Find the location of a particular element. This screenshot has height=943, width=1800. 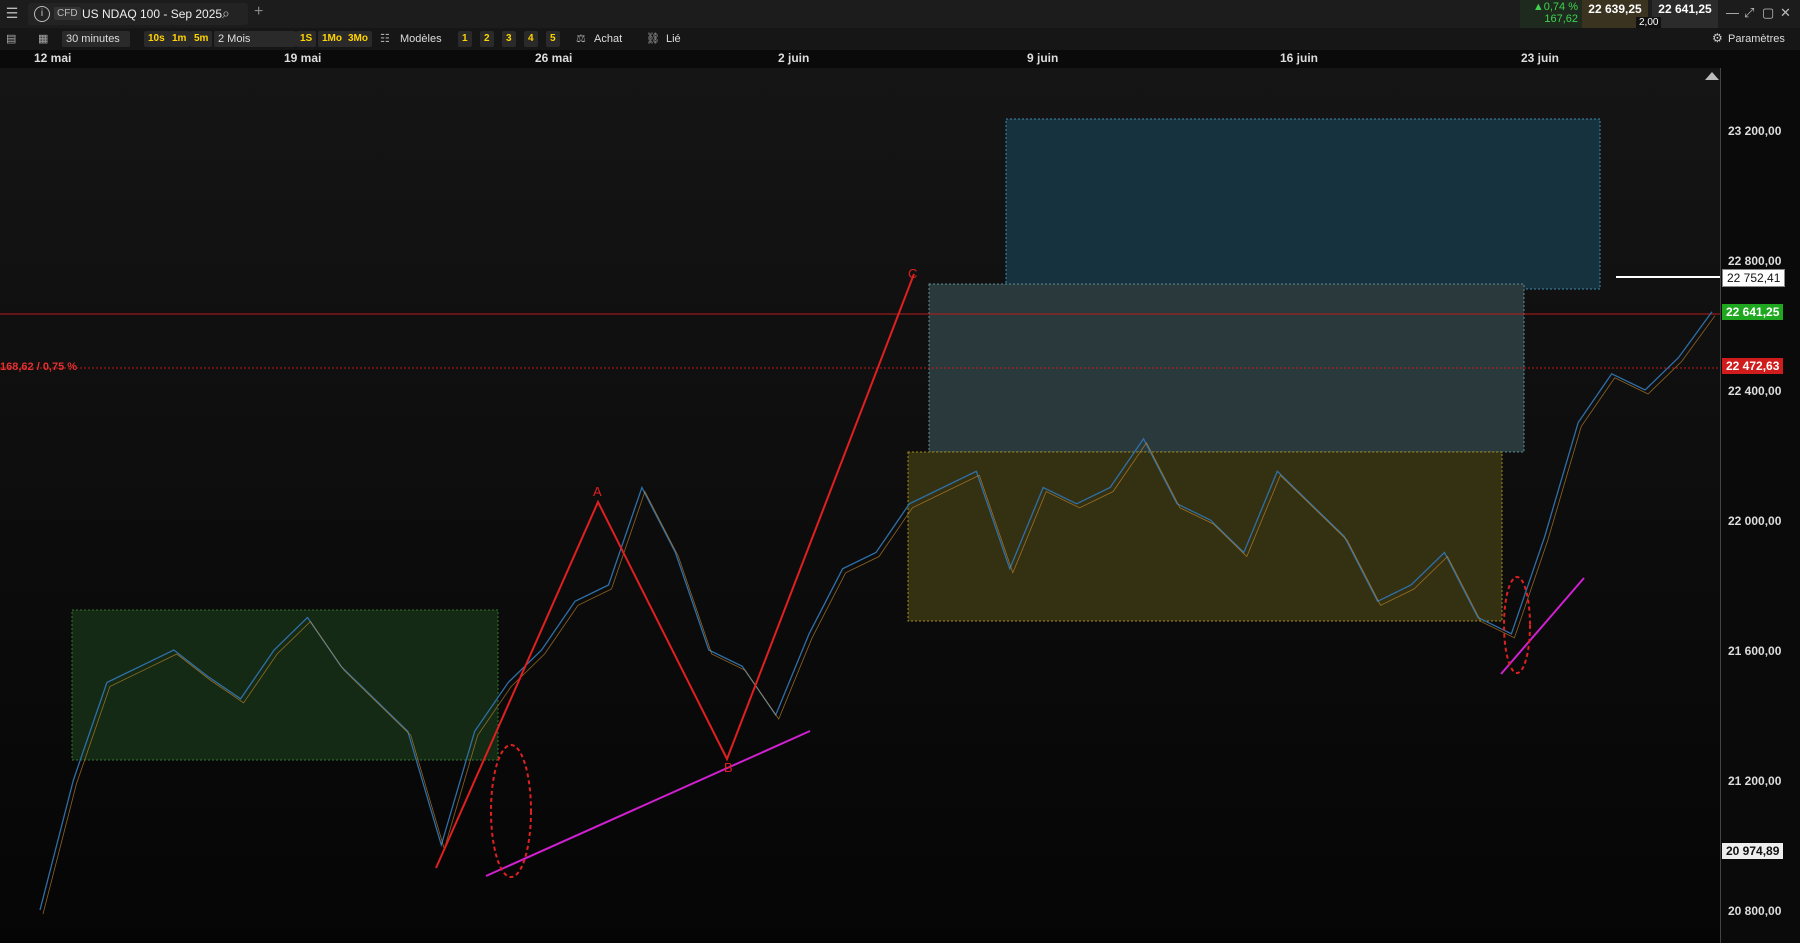

layout-4: 4 is located at coordinates (531, 39).